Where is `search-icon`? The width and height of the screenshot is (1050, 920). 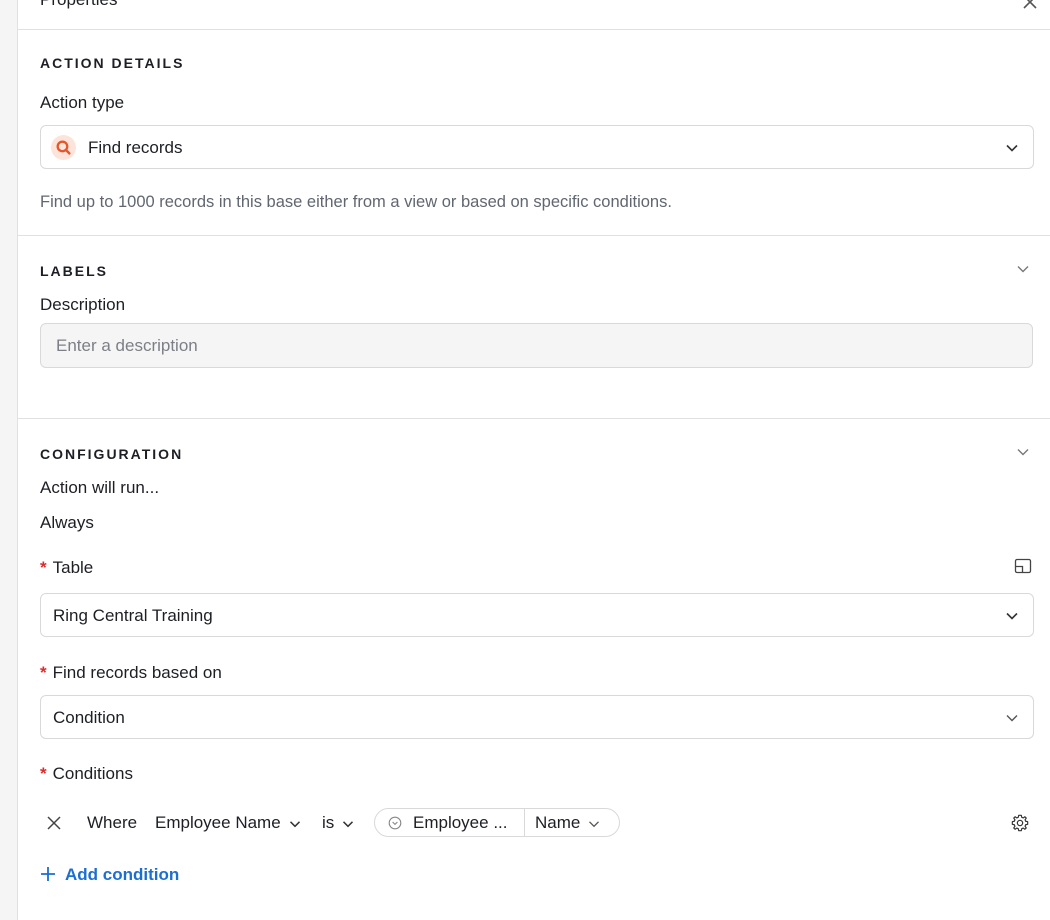
search-icon is located at coordinates (63, 147).